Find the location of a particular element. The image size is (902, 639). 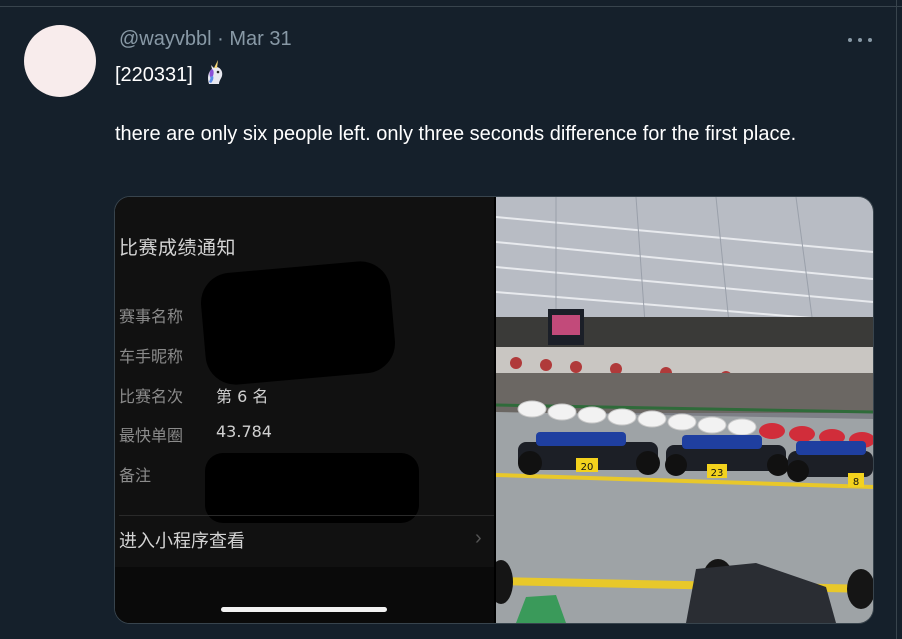

phone-bottom-area is located at coordinates (304, 595).